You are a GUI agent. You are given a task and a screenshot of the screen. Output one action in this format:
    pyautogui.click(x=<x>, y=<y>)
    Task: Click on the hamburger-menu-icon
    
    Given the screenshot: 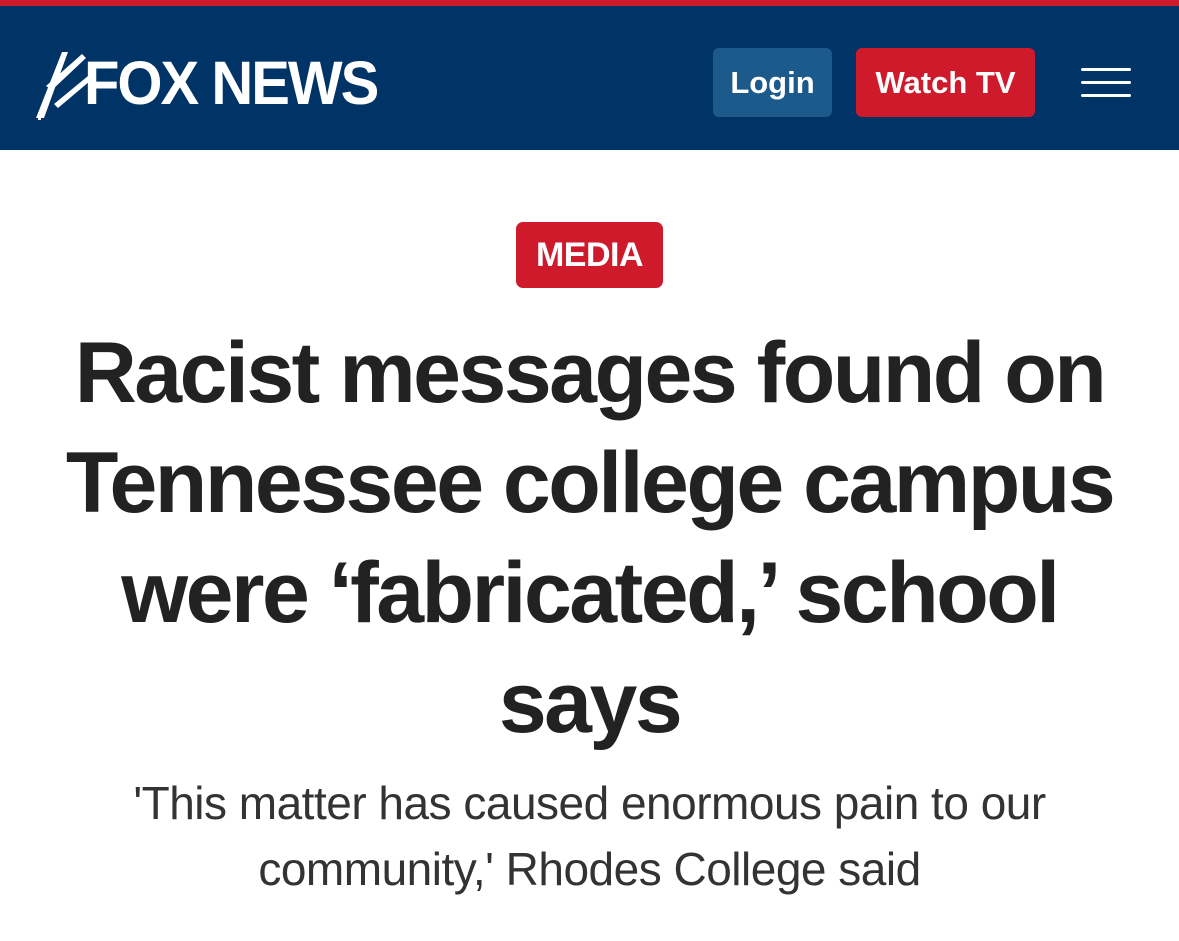 What is the action you would take?
    pyautogui.click(x=1106, y=83)
    